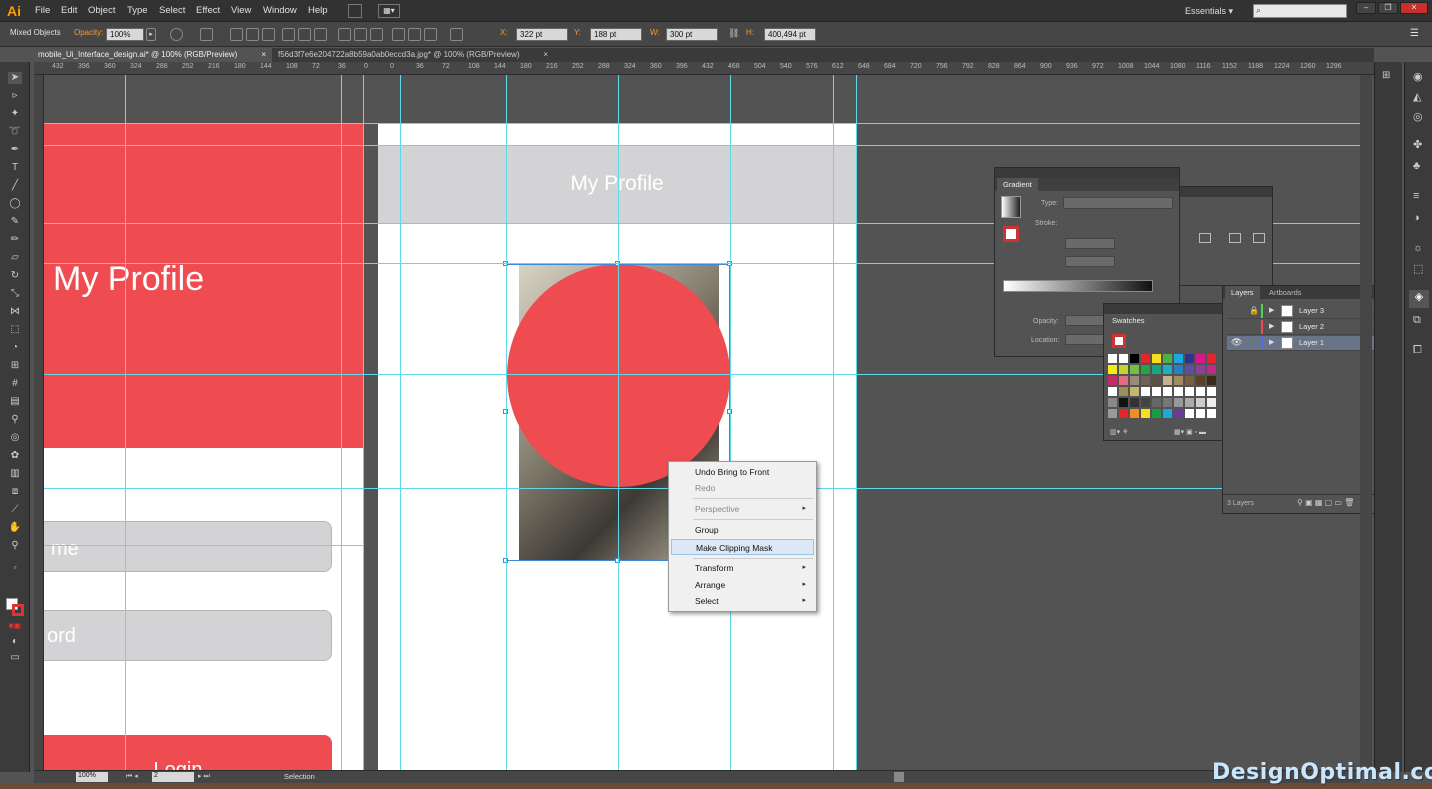 This screenshot has height=789, width=1432. I want to click on distribute-bottom-icon, so click(376, 34).